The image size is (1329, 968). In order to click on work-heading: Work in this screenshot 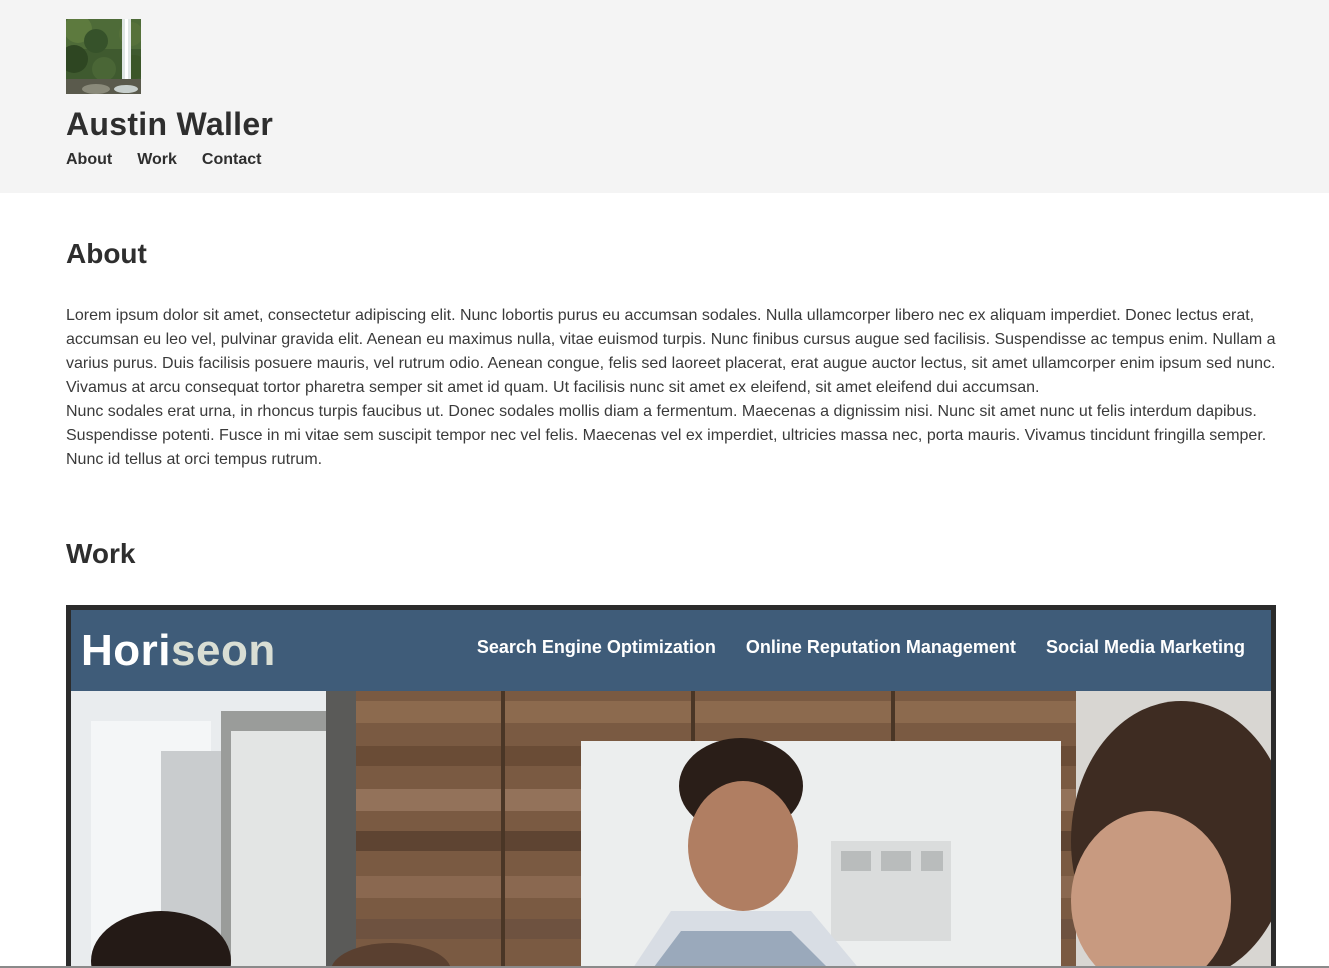, I will do `click(101, 553)`.